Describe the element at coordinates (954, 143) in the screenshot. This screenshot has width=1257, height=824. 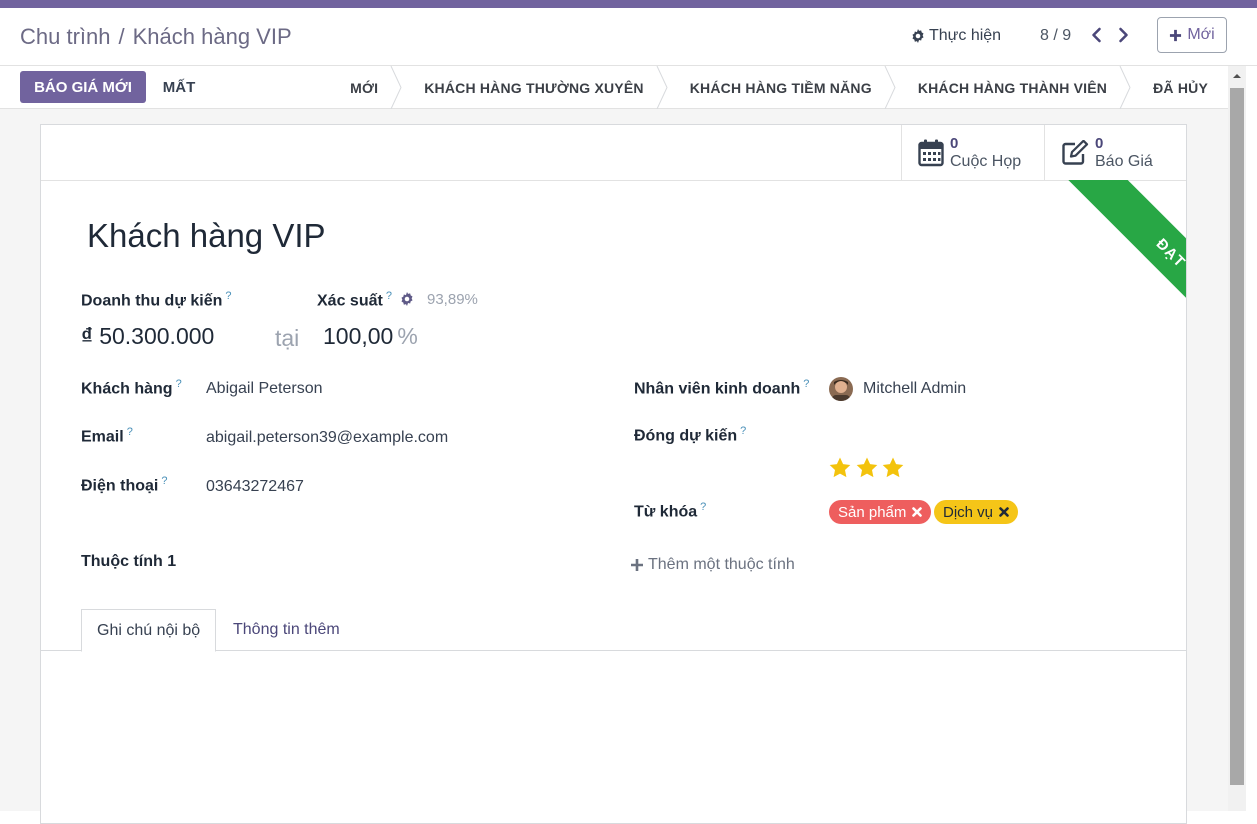
I see `meetings-count: 0` at that location.